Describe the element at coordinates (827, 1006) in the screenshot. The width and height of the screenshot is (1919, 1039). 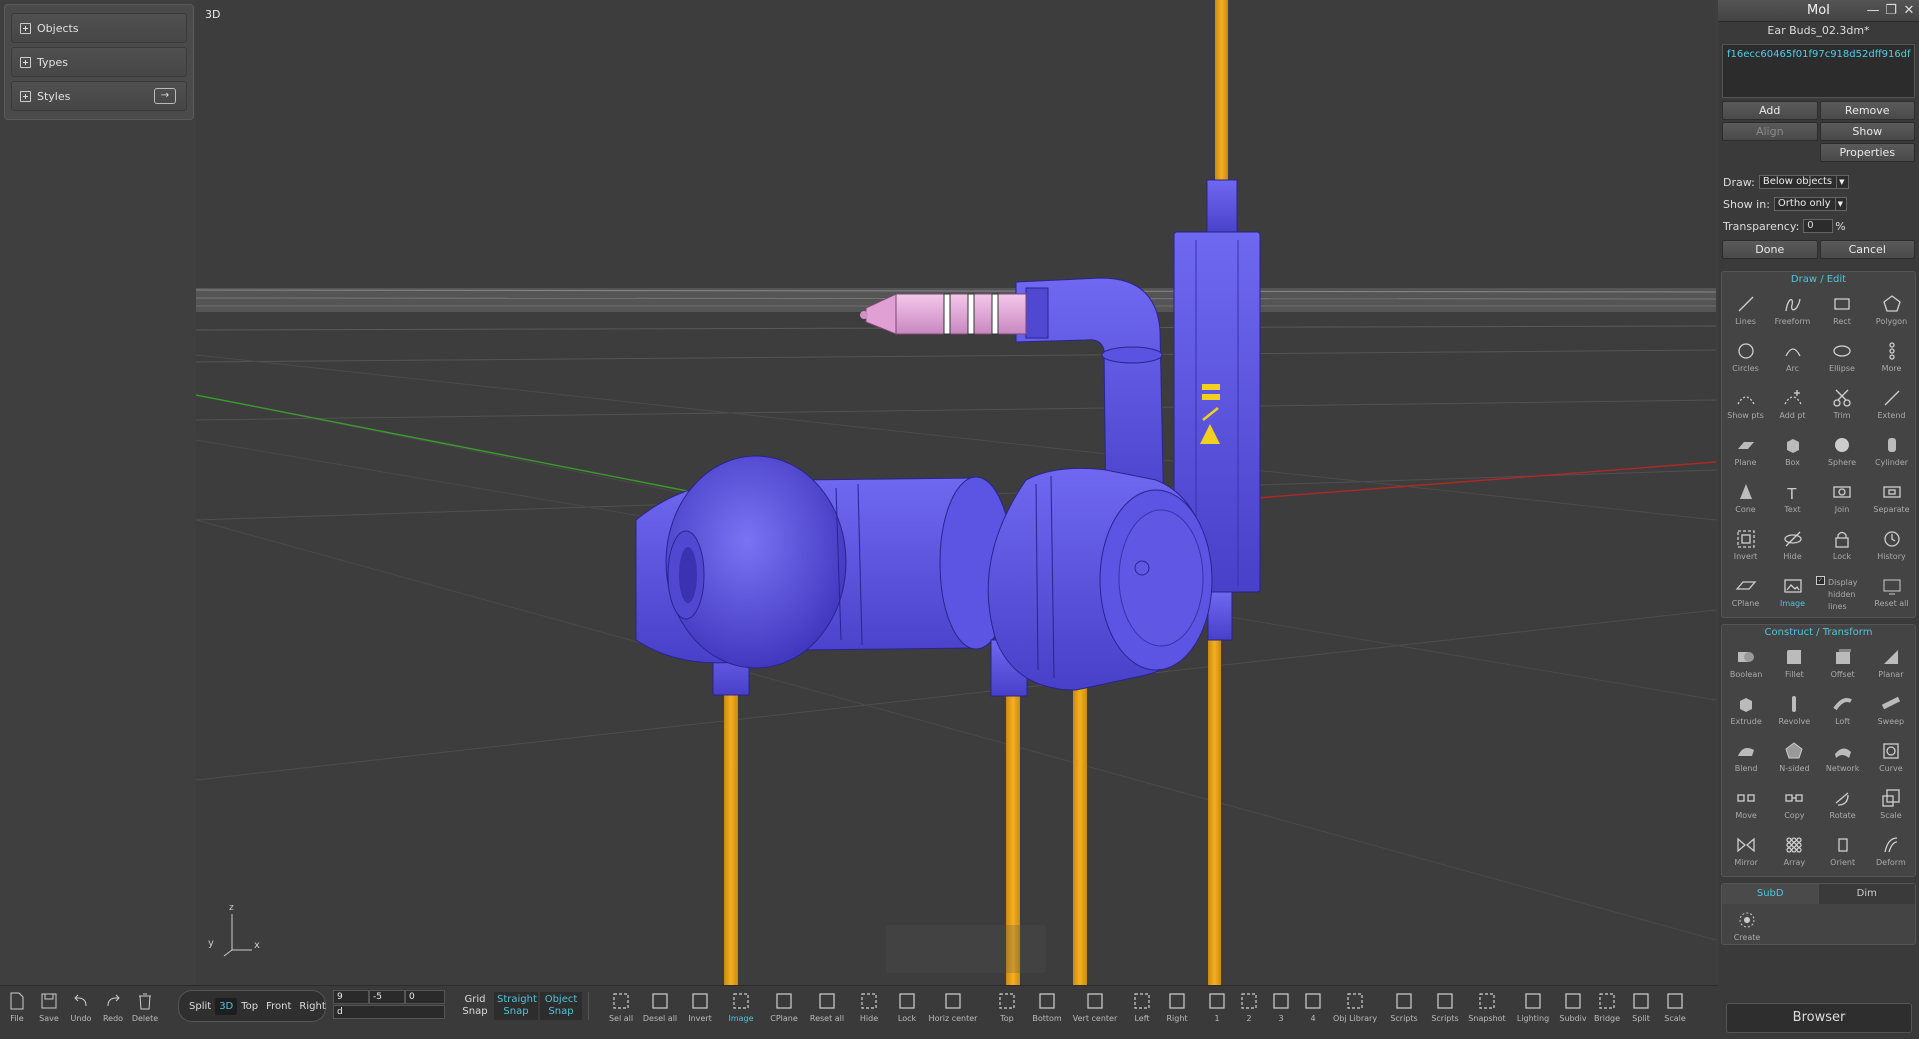
I see `toolbar-reset-all: Reset all` at that location.